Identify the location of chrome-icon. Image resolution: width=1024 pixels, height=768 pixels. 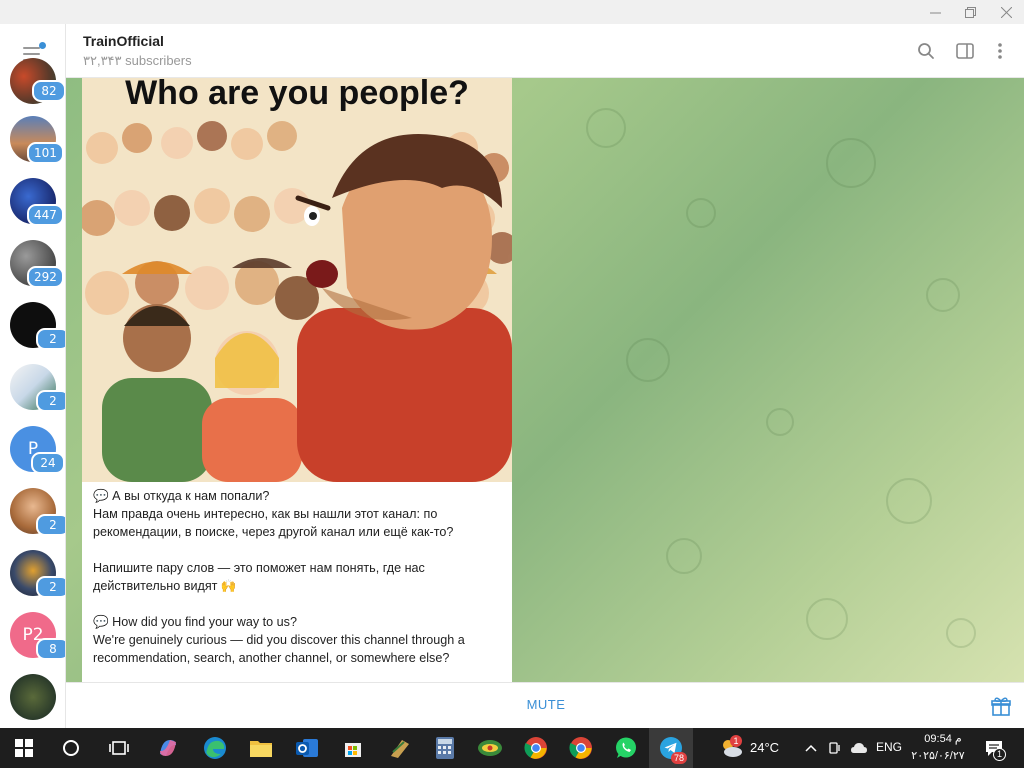
(536, 748).